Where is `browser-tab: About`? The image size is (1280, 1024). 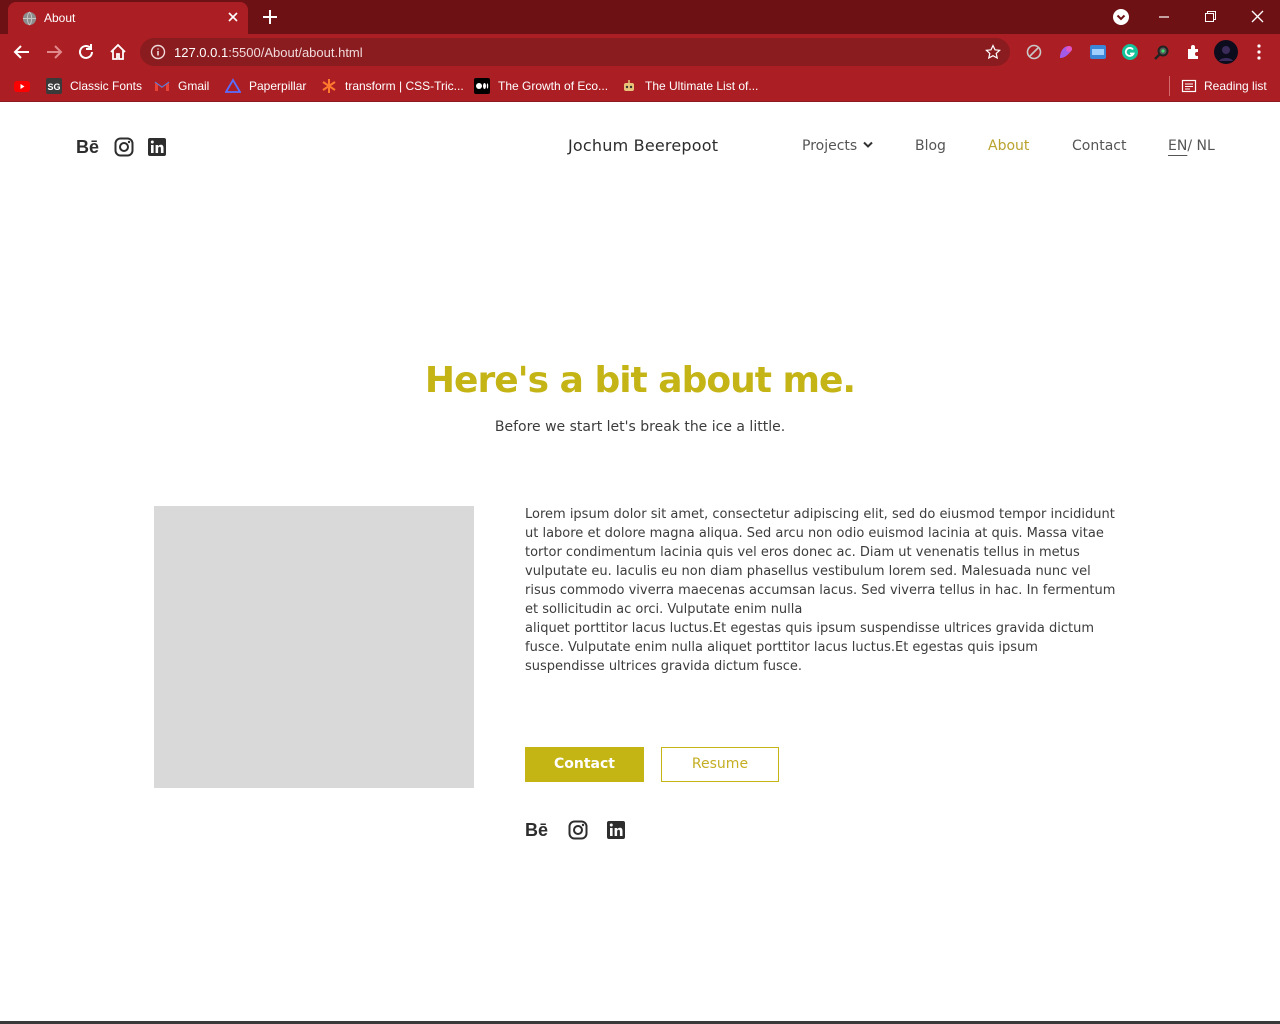
browser-tab: About is located at coordinates (128, 18).